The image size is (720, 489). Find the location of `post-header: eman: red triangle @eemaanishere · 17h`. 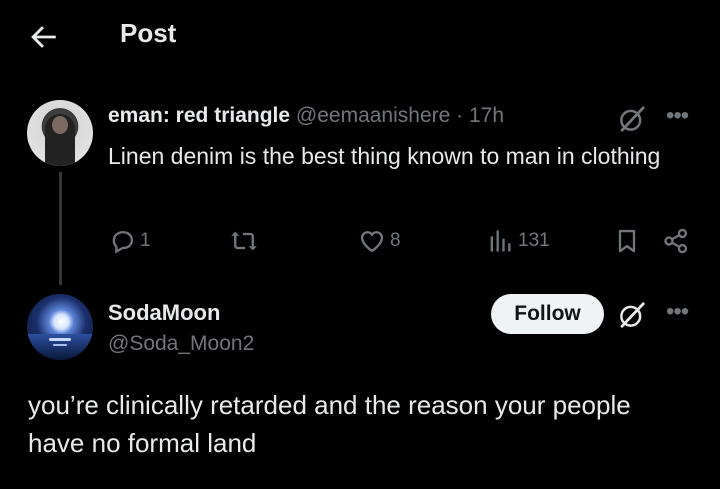

post-header: eman: red triangle @eemaanishere · 17h is located at coordinates (306, 116).